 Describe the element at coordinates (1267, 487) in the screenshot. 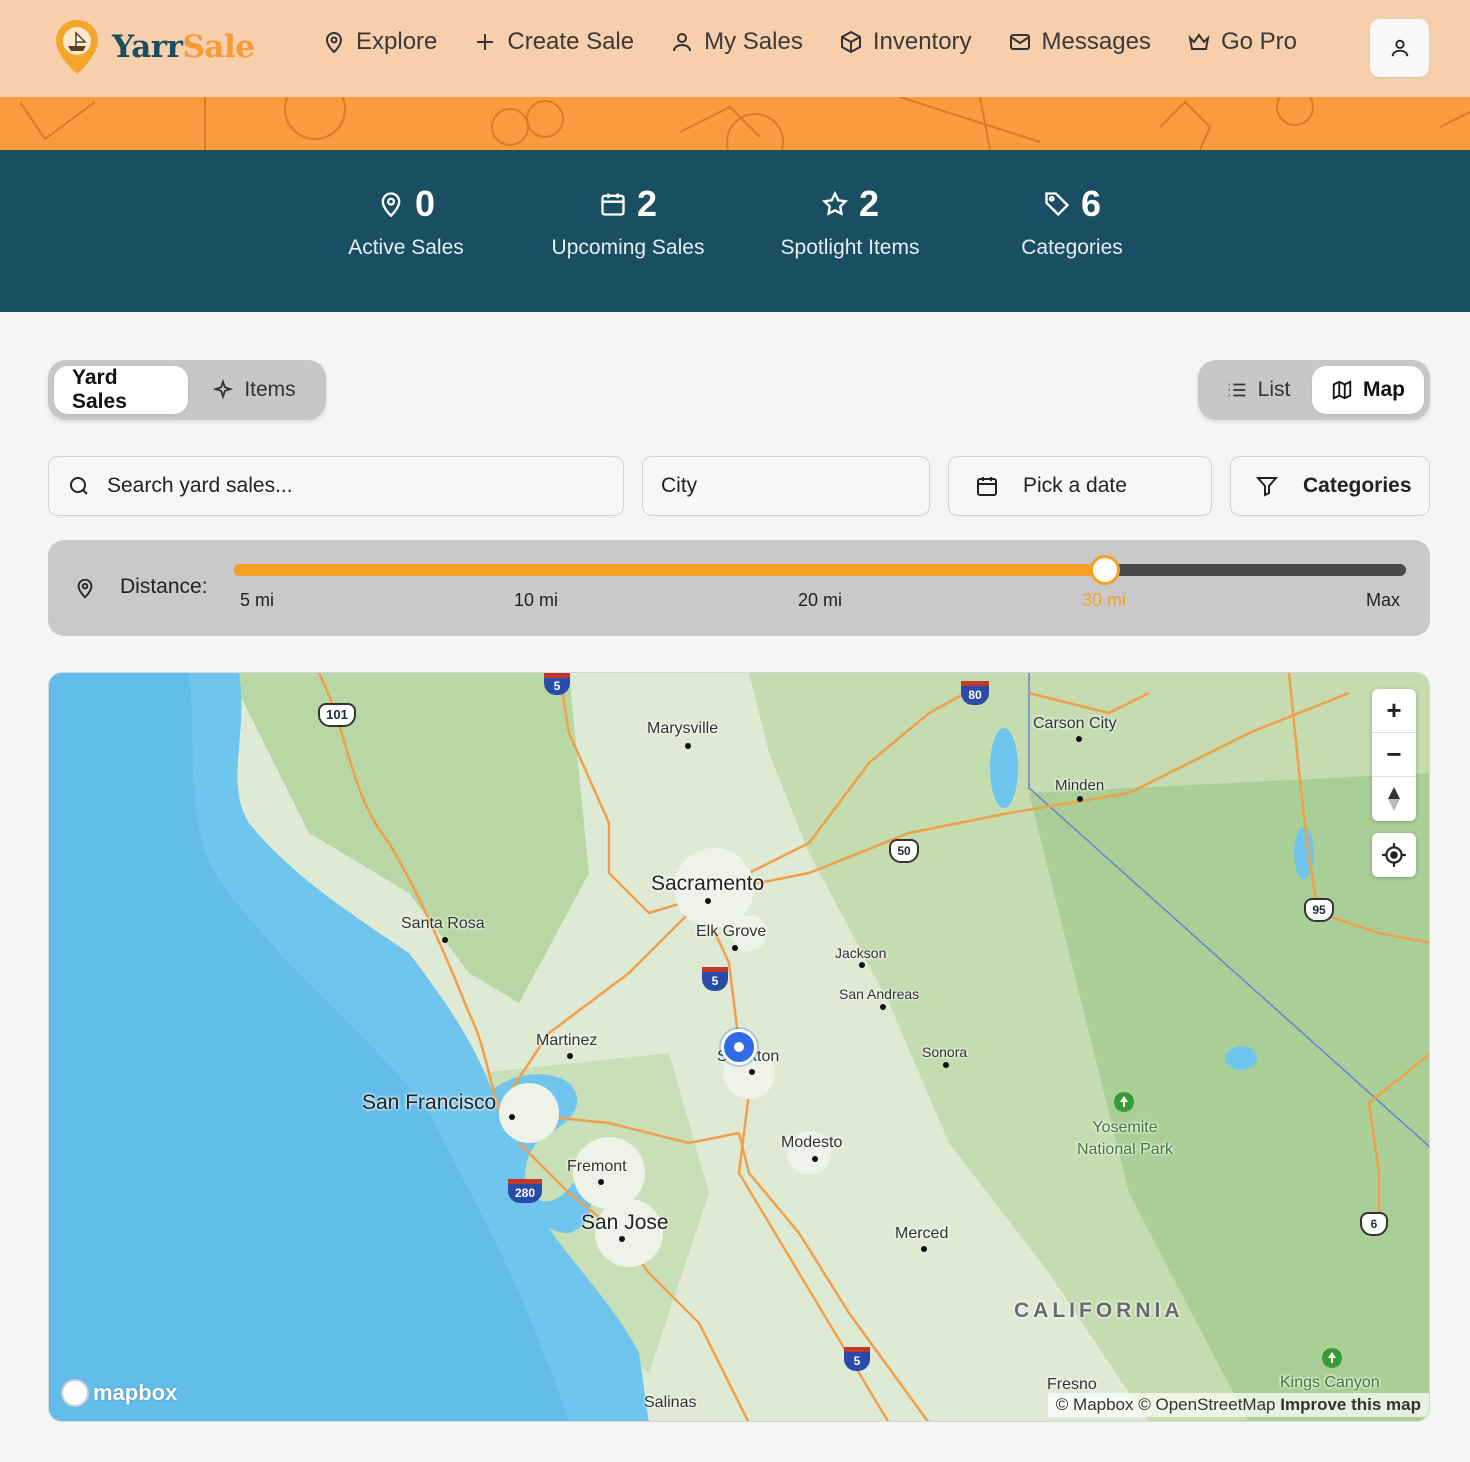

I see `filter-icon` at that location.